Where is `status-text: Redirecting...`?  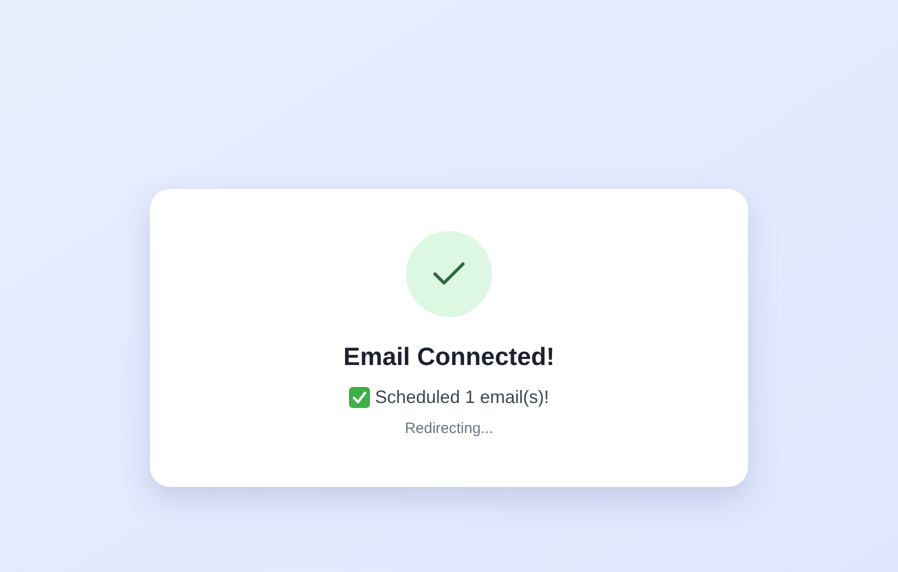 status-text: Redirecting... is located at coordinates (449, 429).